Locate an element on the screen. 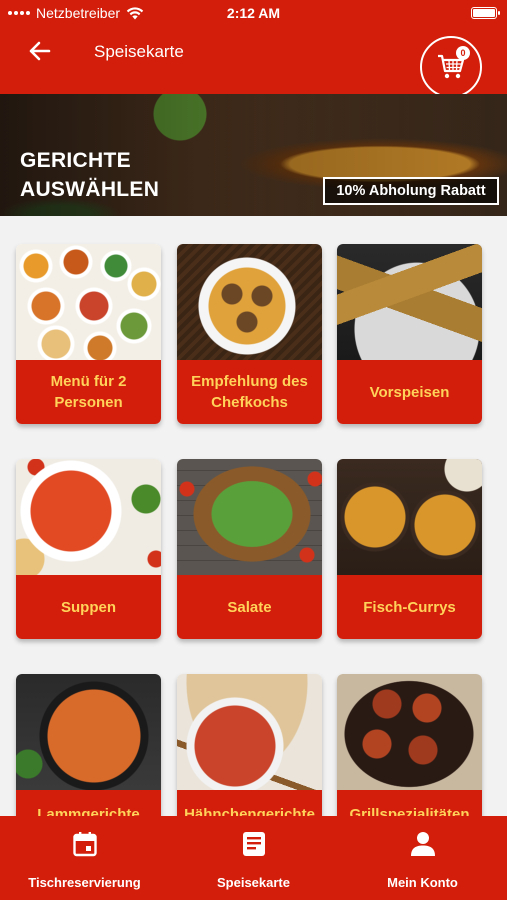 The height and width of the screenshot is (900, 507). tab-speisekarte: Speisekarte is located at coordinates (253, 858).